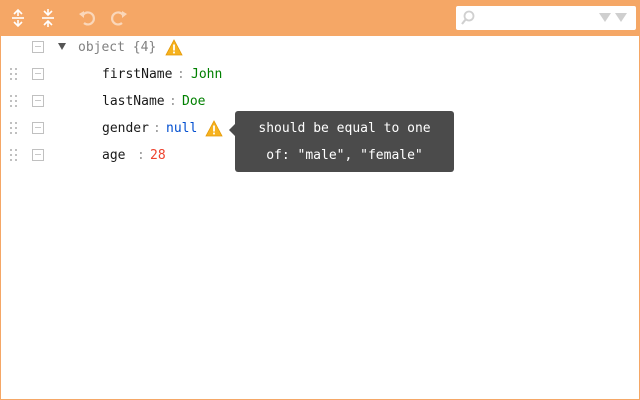 The height and width of the screenshot is (400, 640). What do you see at coordinates (158, 156) in the screenshot?
I see `field-value: 28` at bounding box center [158, 156].